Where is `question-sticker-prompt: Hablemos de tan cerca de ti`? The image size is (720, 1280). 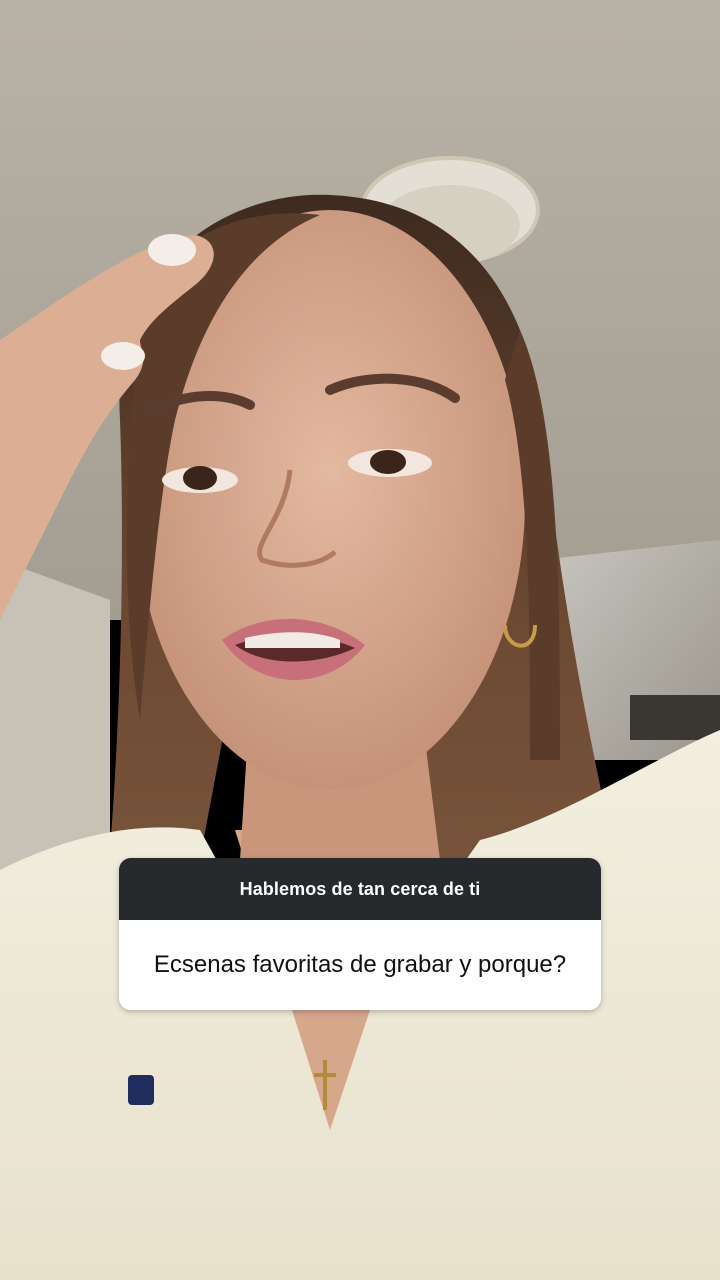 question-sticker-prompt: Hablemos de tan cerca de ti is located at coordinates (360, 888).